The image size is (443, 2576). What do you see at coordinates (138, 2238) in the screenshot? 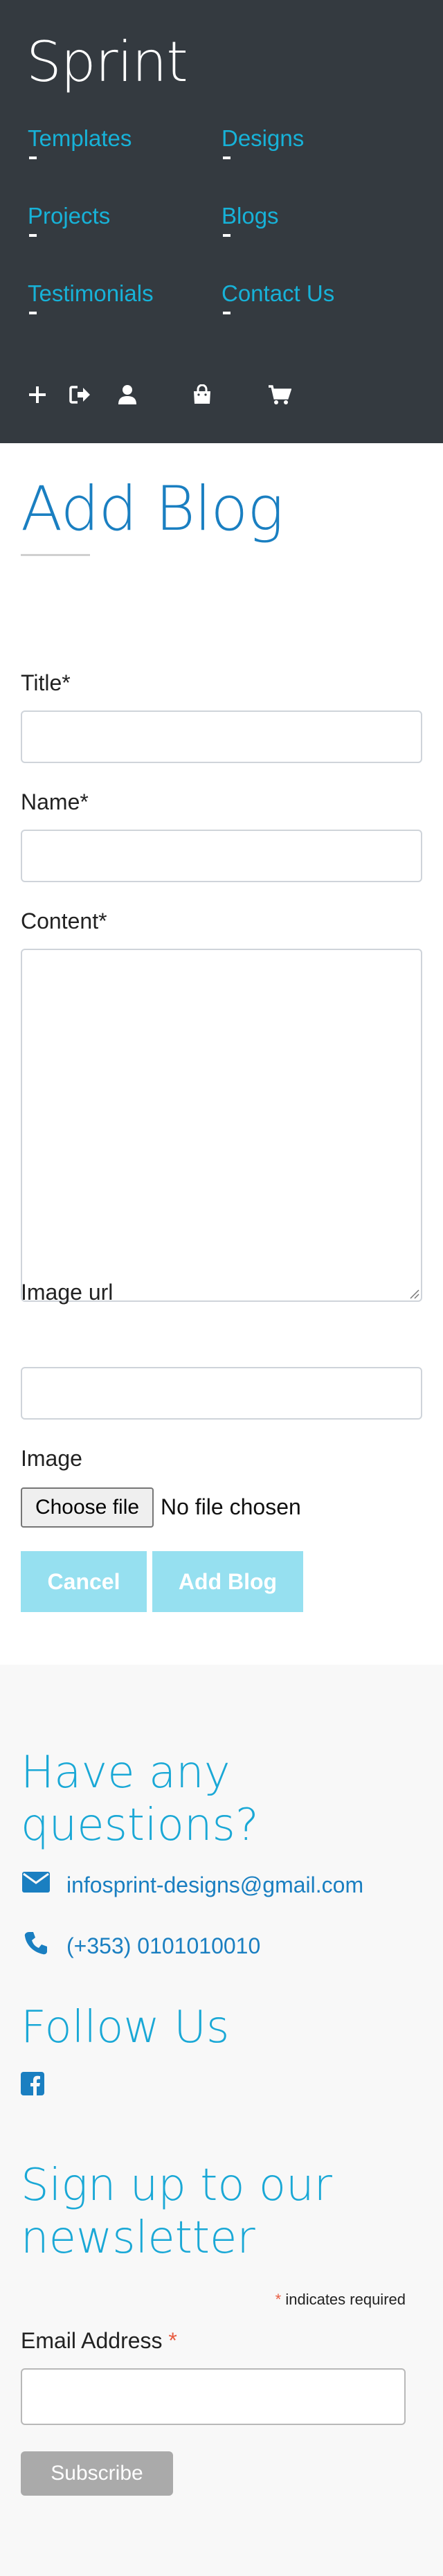
I see `newsletter-heading-line2: newsletter` at bounding box center [138, 2238].